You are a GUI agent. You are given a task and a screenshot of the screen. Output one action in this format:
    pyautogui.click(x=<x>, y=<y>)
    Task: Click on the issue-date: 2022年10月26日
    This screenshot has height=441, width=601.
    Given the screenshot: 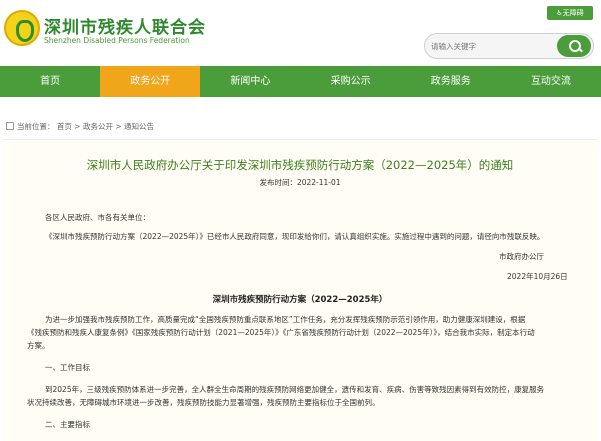 What is the action you would take?
    pyautogui.click(x=537, y=276)
    